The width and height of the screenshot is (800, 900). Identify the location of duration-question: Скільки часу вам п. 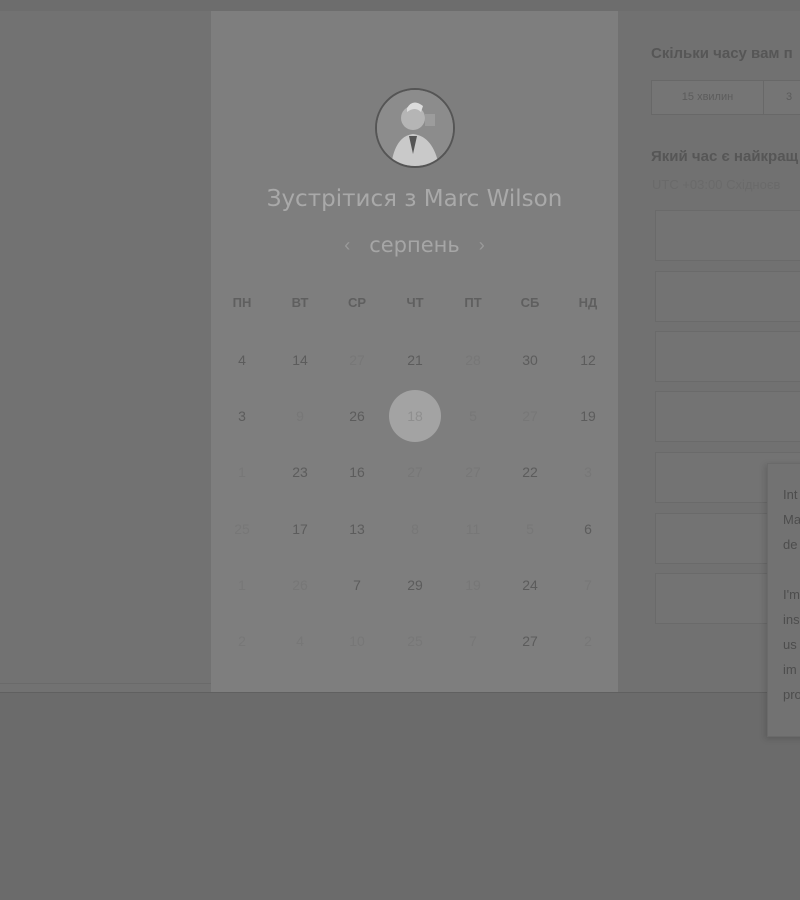
(722, 53).